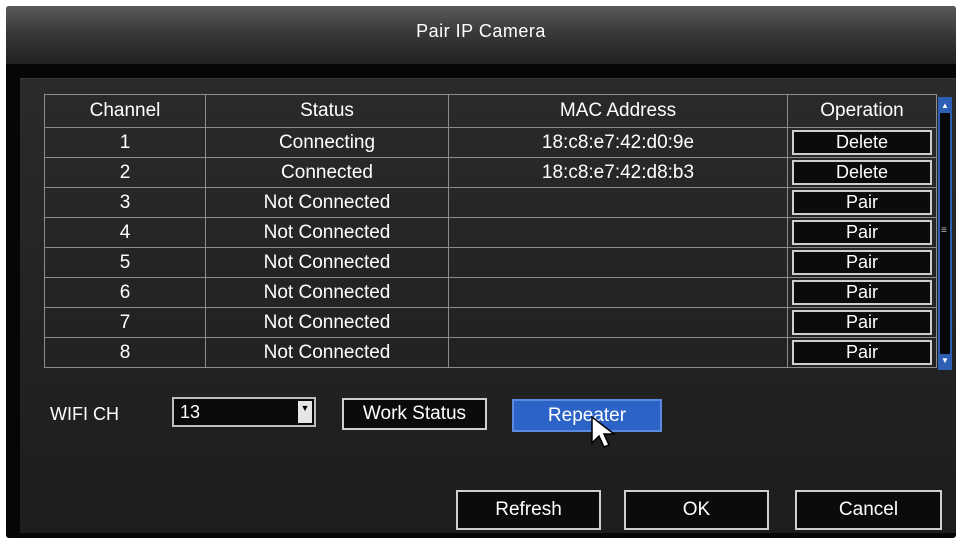 The image size is (962, 542). Describe the element at coordinates (305, 412) in the screenshot. I see `dropdown-arrow-icon: ▼` at that location.